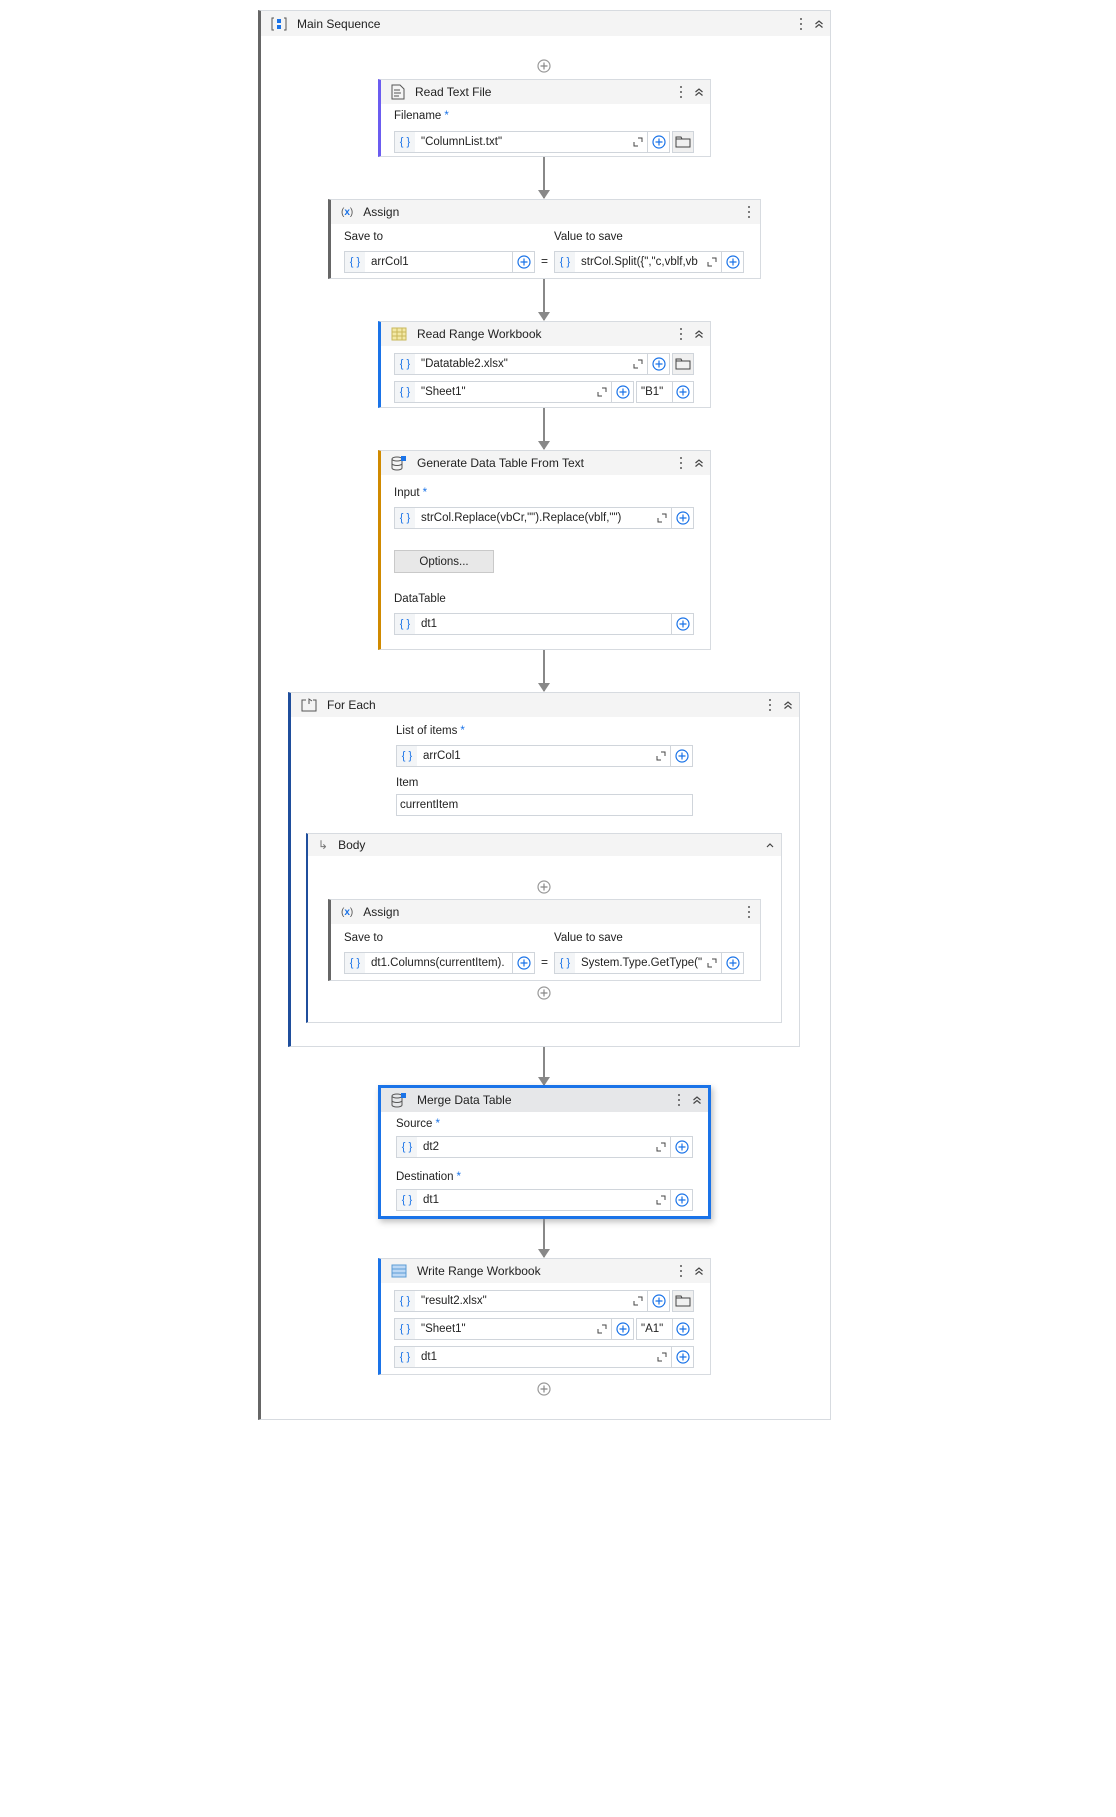  I want to click on list-input: arrCol1, so click(534, 756).